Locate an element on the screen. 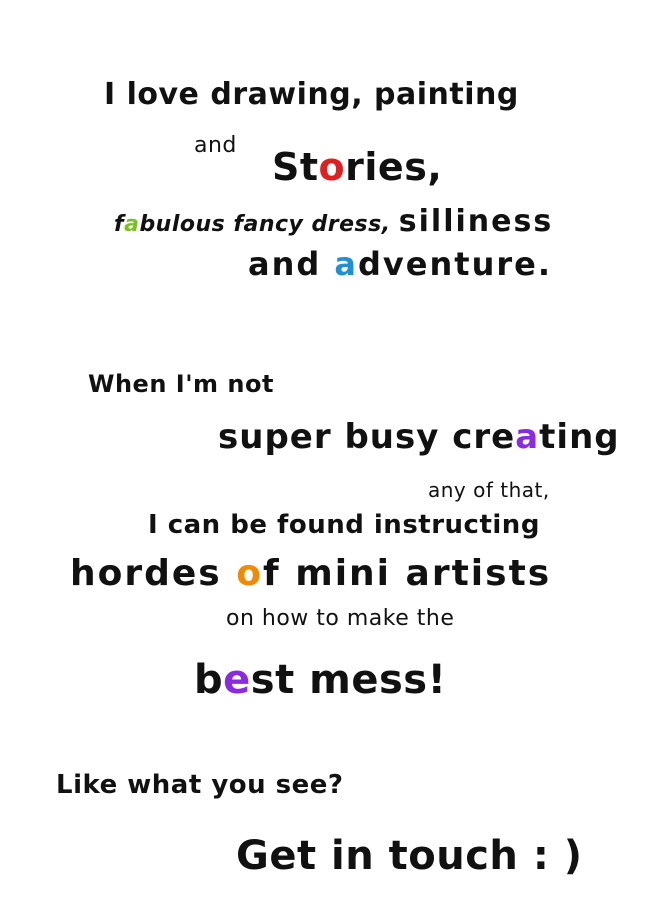 The width and height of the screenshot is (668, 900). get-in-touch-text: Get in touch : ) is located at coordinates (409, 856).